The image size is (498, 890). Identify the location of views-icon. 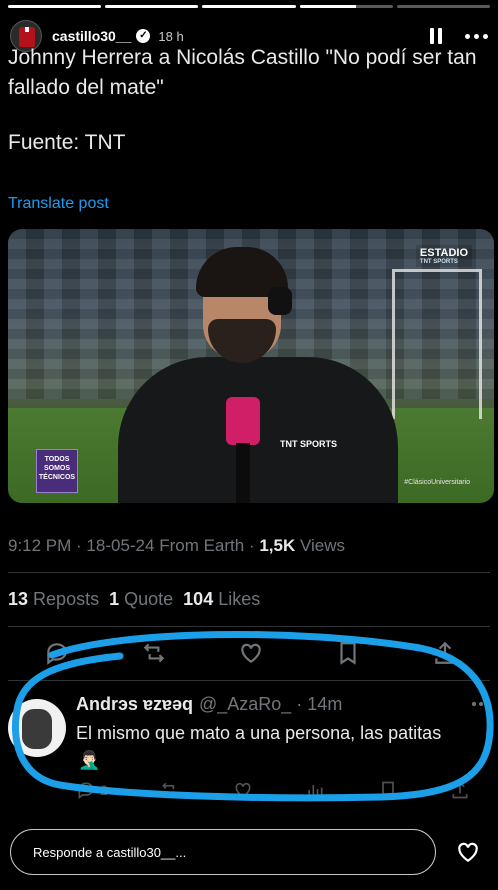
(315, 791).